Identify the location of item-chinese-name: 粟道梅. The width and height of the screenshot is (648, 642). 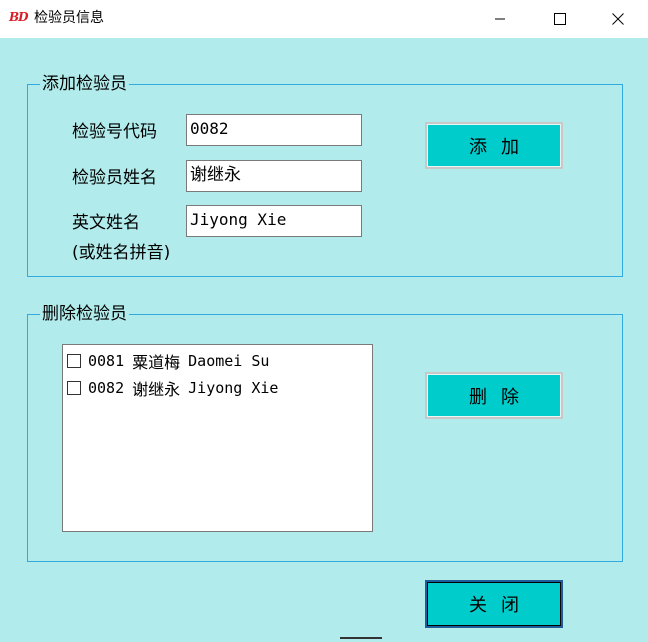
(156, 362).